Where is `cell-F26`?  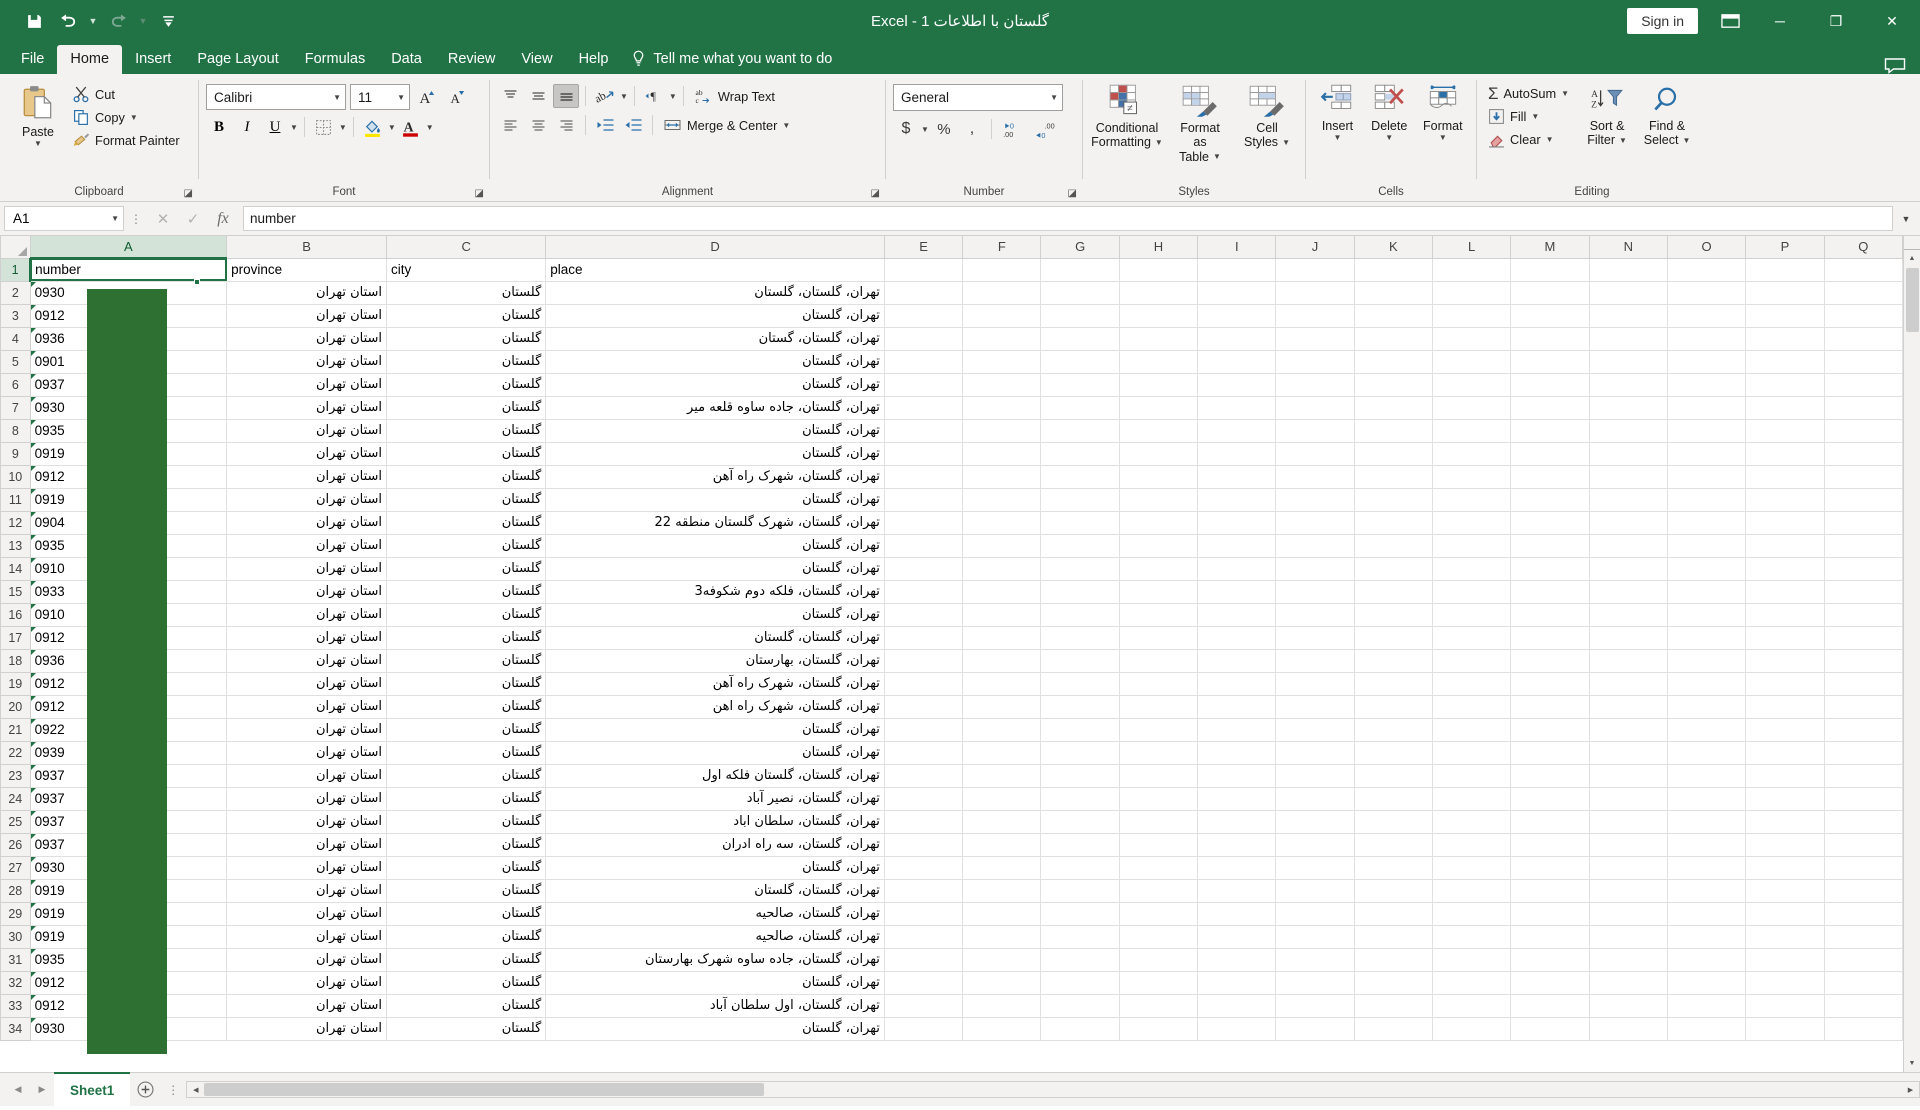 cell-F26 is located at coordinates (1002, 844).